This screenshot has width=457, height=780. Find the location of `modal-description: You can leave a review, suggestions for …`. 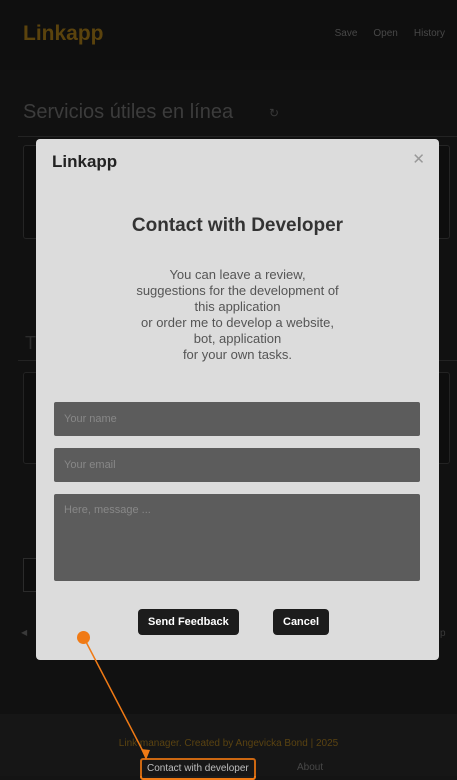

modal-description: You can leave a review, suggestions for … is located at coordinates (237, 314).